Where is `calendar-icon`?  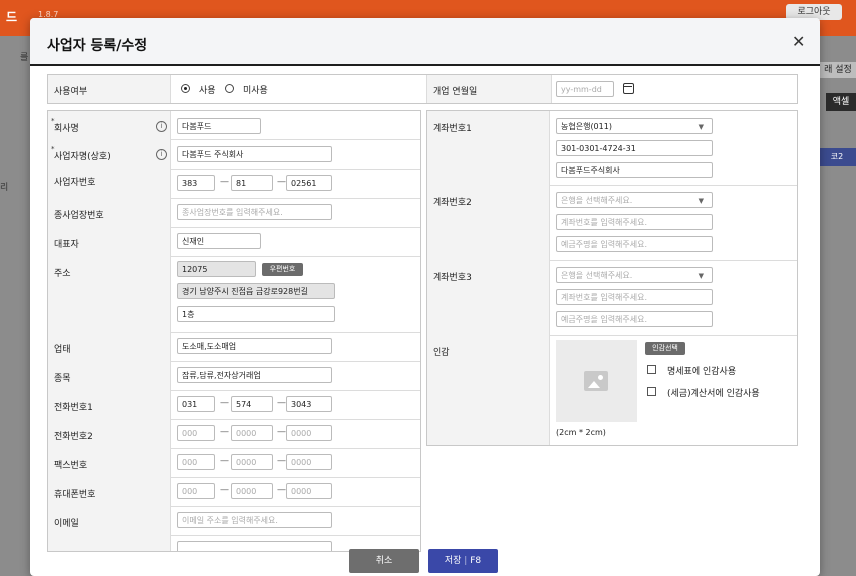 calendar-icon is located at coordinates (628, 88).